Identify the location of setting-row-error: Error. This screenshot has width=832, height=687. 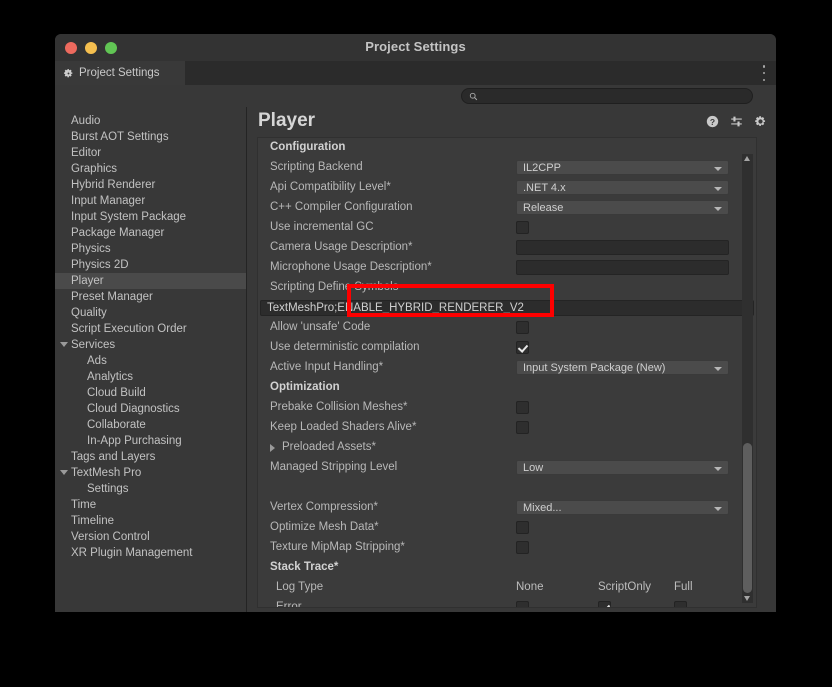
(507, 602).